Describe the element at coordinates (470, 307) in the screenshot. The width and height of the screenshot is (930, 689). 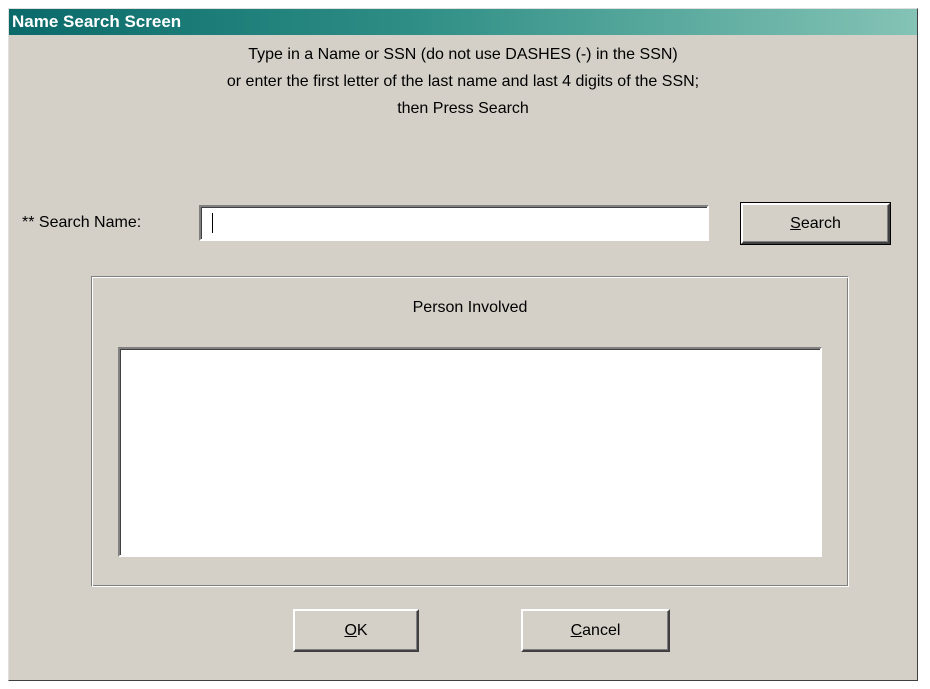
I see `person-involved-title: Person Involved` at that location.